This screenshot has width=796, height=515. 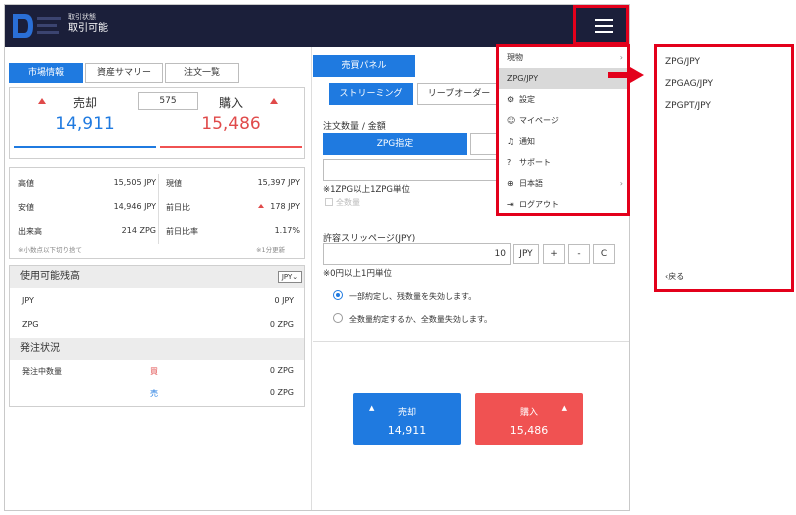 I want to click on menu-item-mypage: ☺ マイページ, so click(x=563, y=120).